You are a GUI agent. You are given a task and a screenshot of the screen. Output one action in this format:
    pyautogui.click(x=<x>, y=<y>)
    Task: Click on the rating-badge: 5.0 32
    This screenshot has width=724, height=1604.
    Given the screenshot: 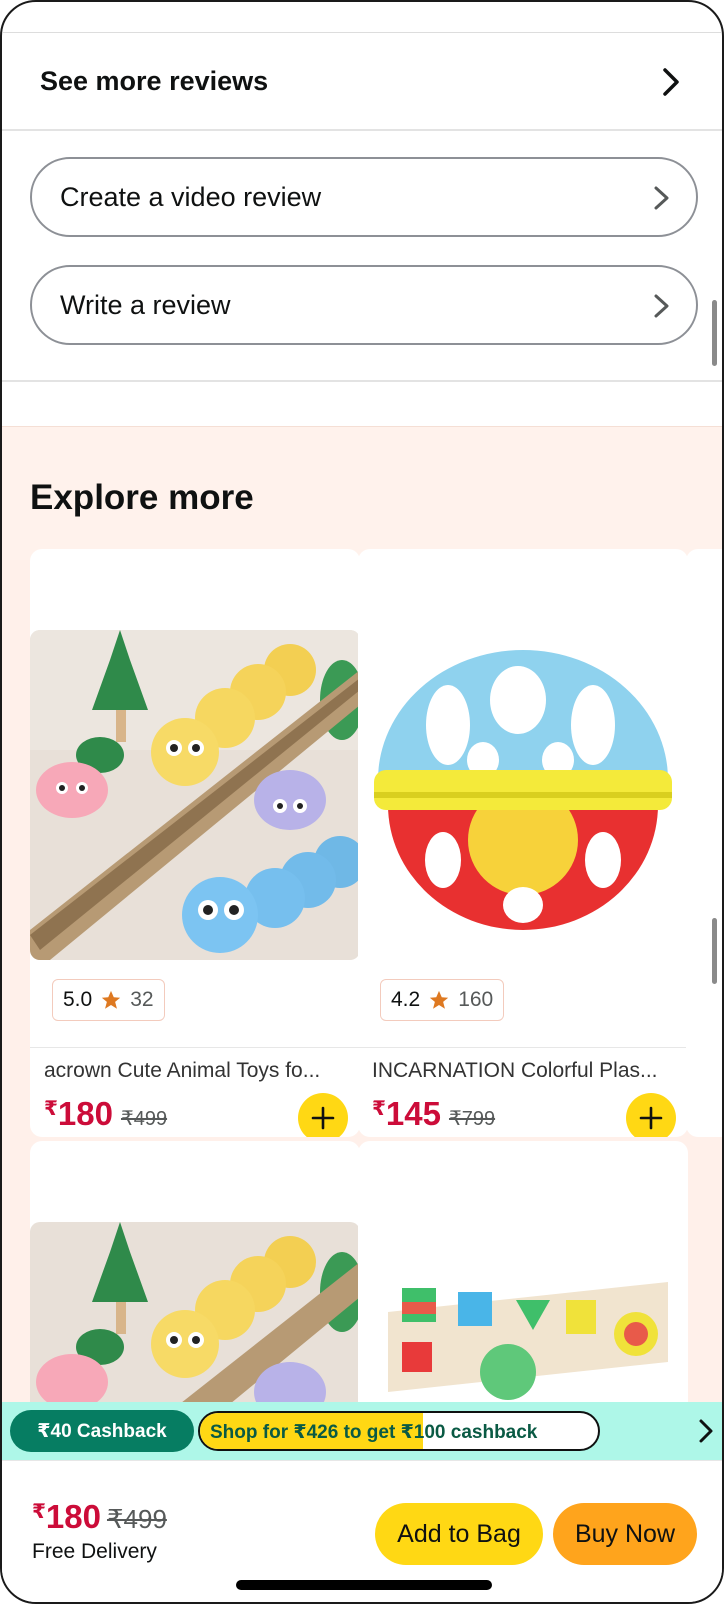 What is the action you would take?
    pyautogui.click(x=108, y=1000)
    